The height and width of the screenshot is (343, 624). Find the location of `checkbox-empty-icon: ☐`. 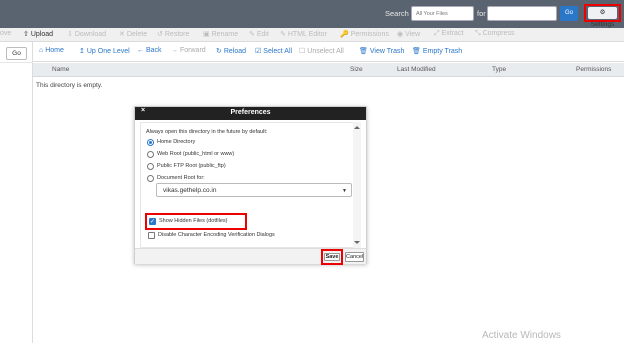

checkbox-empty-icon: ☐ is located at coordinates (302, 51).